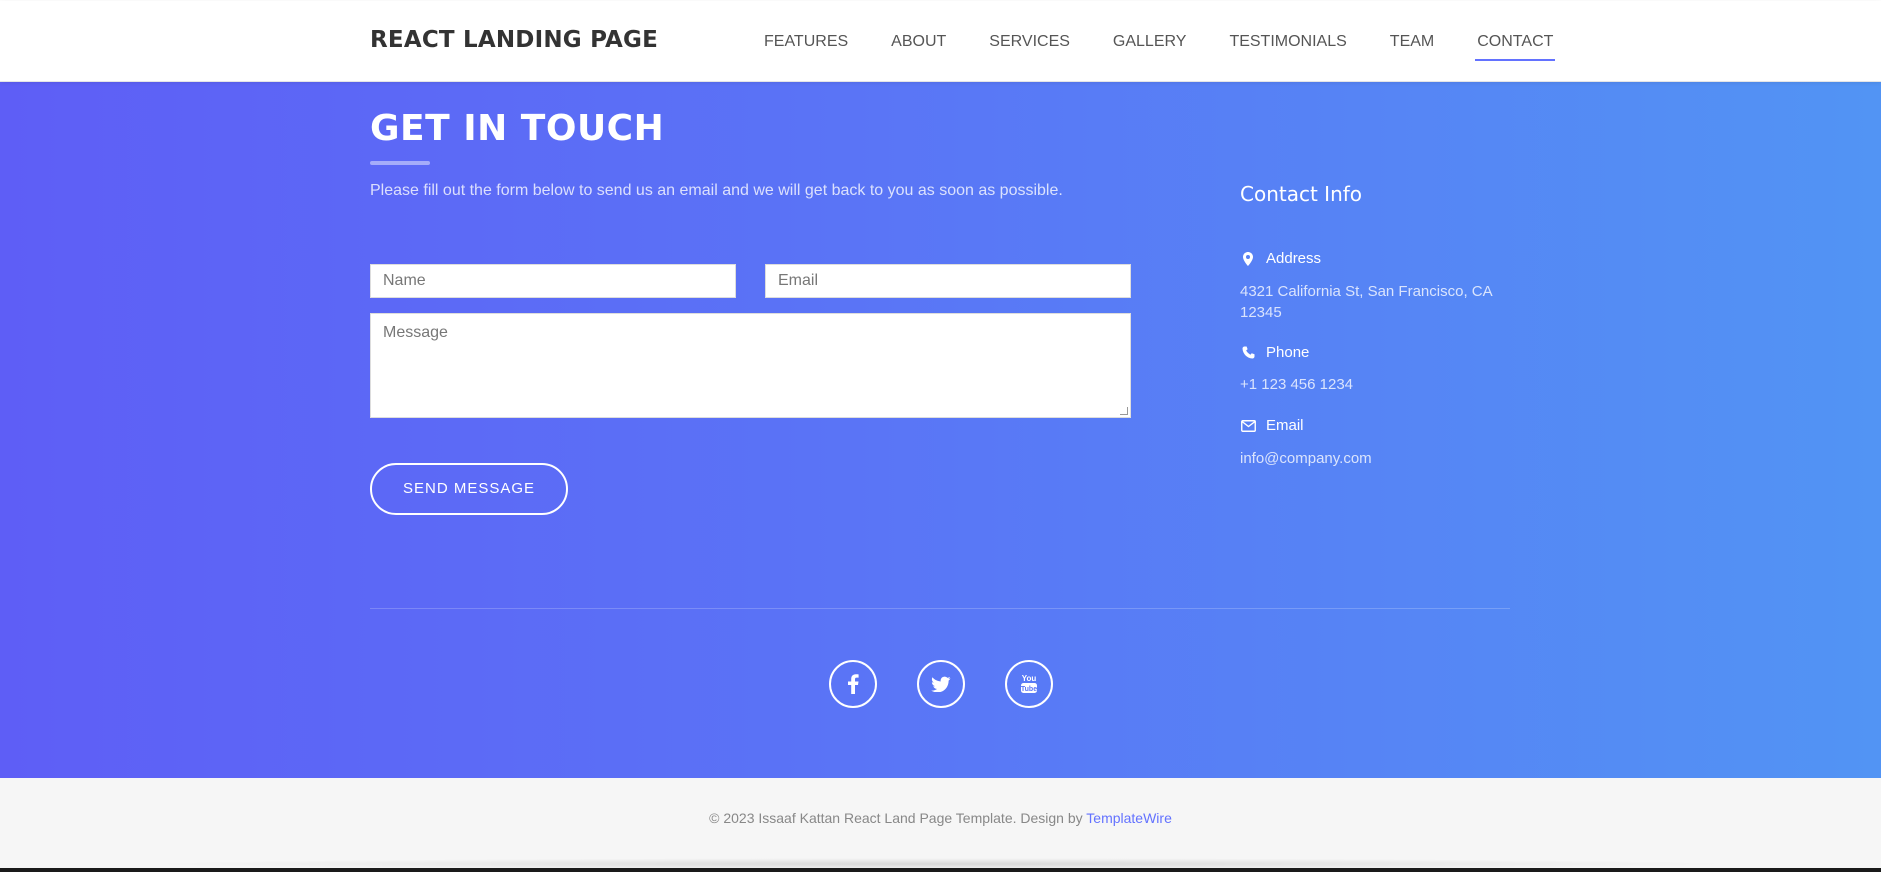 The width and height of the screenshot is (1881, 872). I want to click on nav-link-about: ABOUT, so click(918, 42).